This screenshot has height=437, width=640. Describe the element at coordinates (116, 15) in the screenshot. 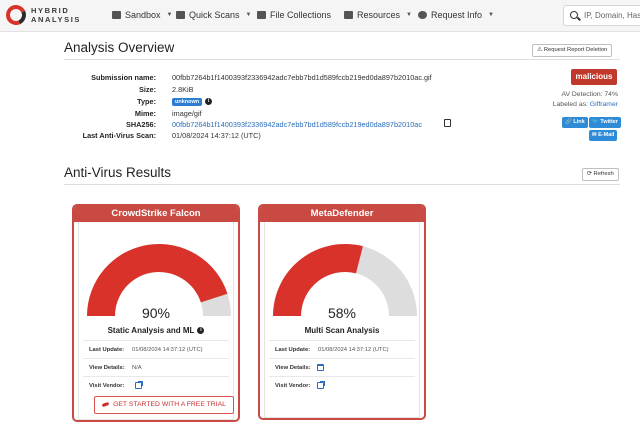

I see `cube-icon` at that location.